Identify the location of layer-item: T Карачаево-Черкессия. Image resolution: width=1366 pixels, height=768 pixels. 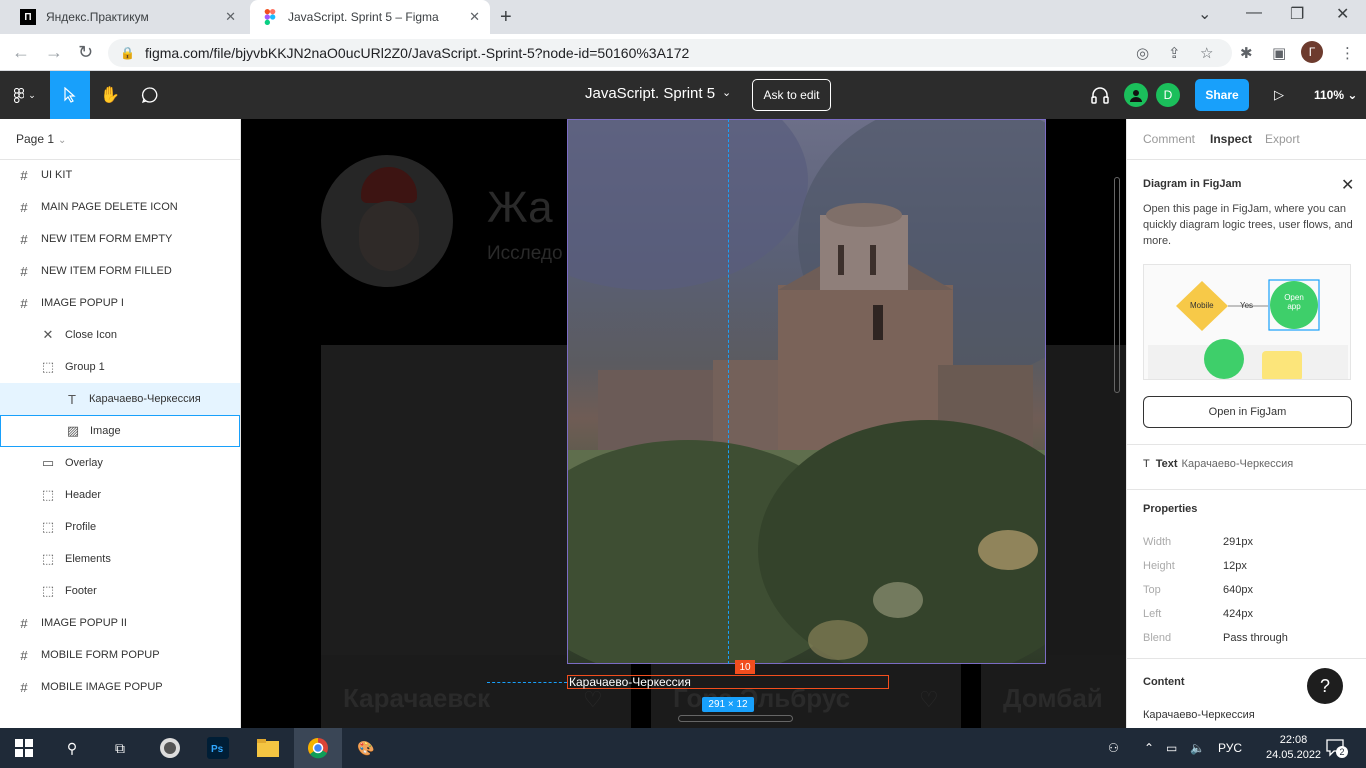
(120, 399).